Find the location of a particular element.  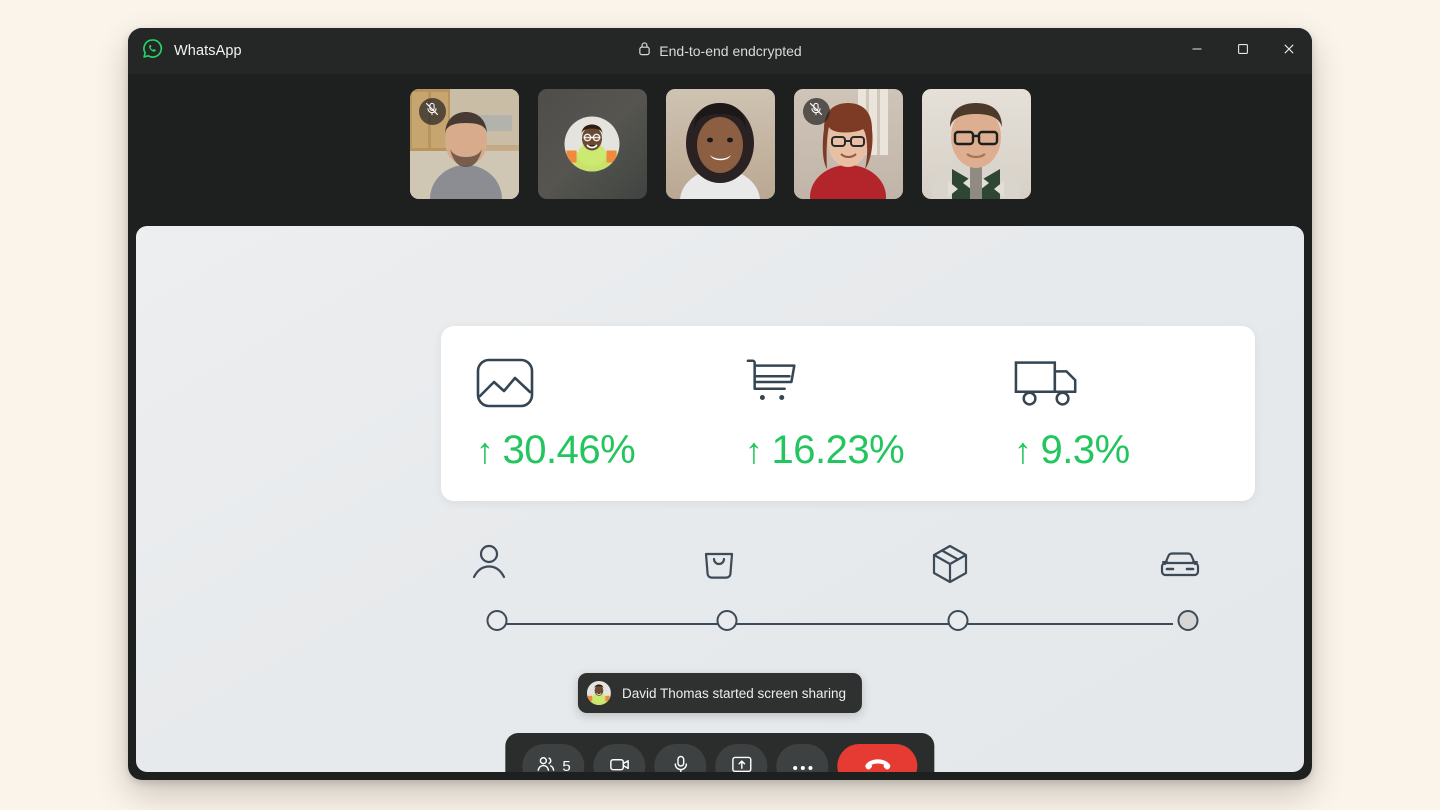

metric-value: 30.46% is located at coordinates (569, 450).